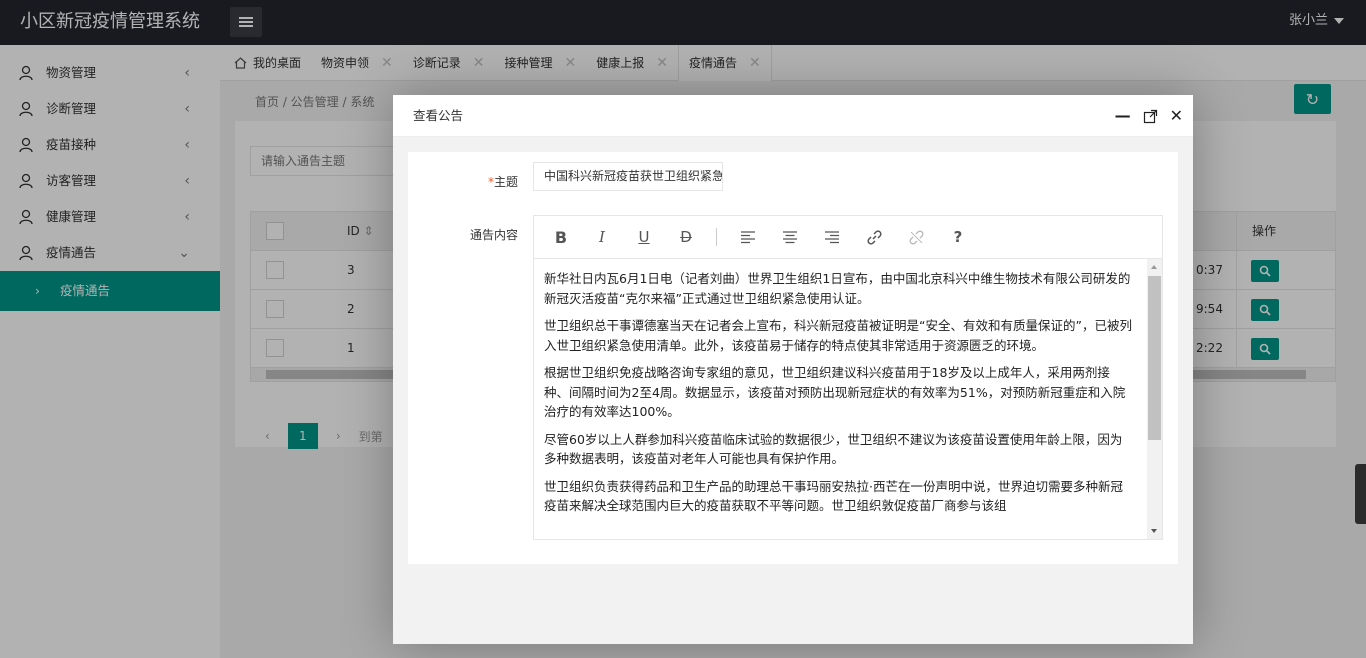 This screenshot has width=1366, height=658. What do you see at coordinates (832, 237) in the screenshot?
I see `align-right-icon` at bounding box center [832, 237].